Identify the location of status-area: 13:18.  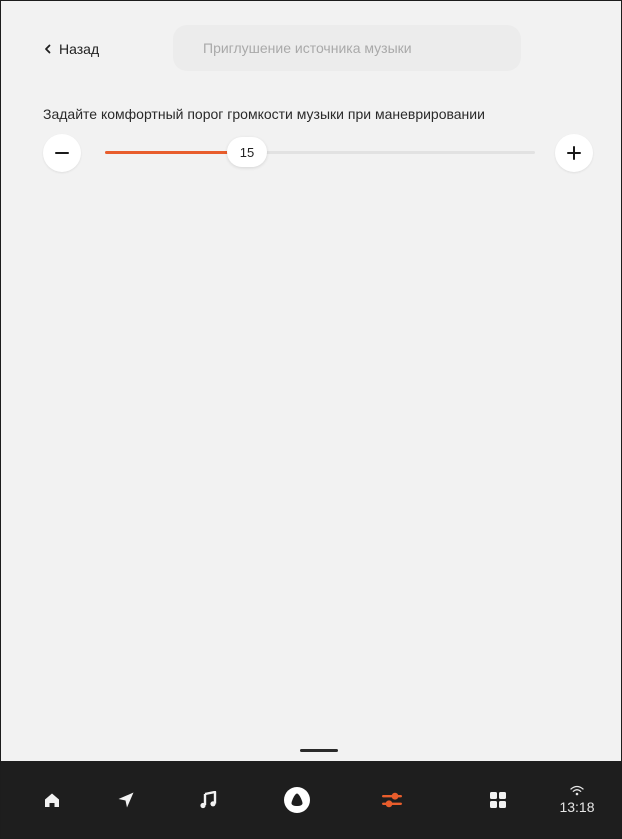
(577, 800).